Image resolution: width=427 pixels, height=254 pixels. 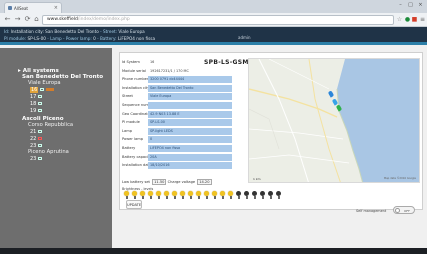 I want to click on field-value: San Benedetto Del Tronto, so click(x=190, y=88).